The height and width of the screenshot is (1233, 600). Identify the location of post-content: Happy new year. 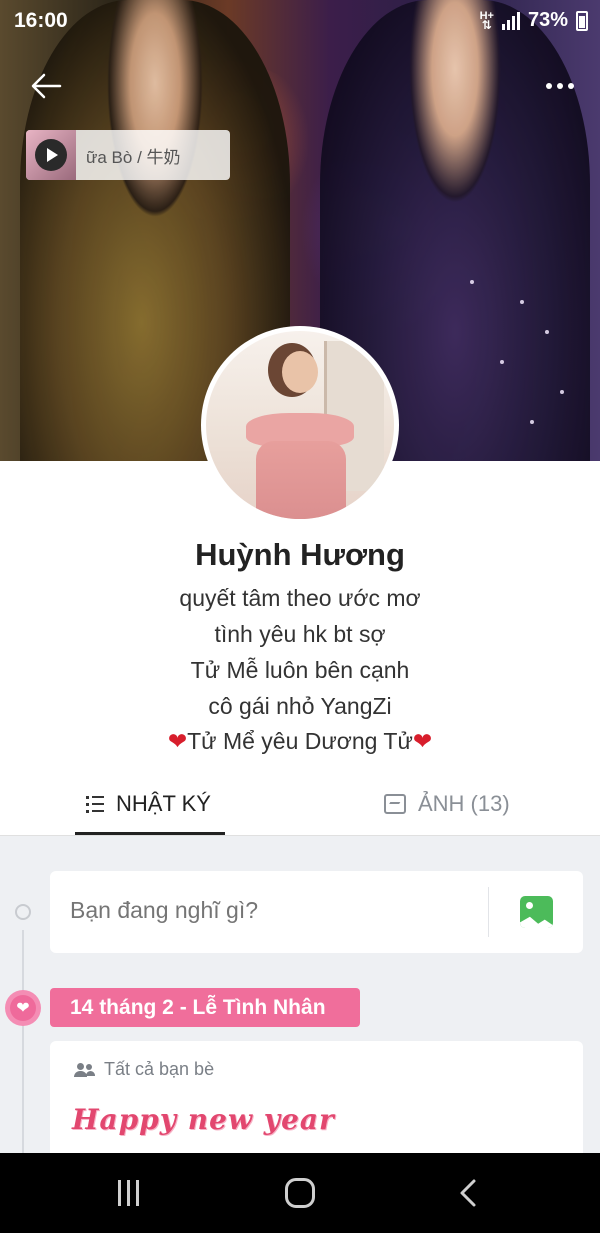
(203, 1119).